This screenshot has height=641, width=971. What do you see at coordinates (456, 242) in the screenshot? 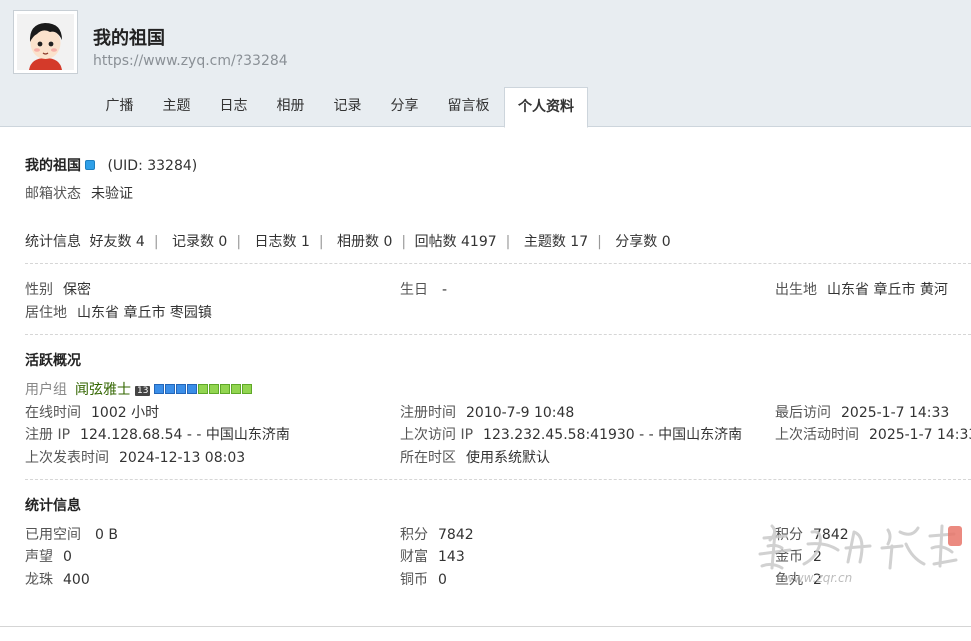
I see `reply-count-link: 回帖数 4197` at bounding box center [456, 242].